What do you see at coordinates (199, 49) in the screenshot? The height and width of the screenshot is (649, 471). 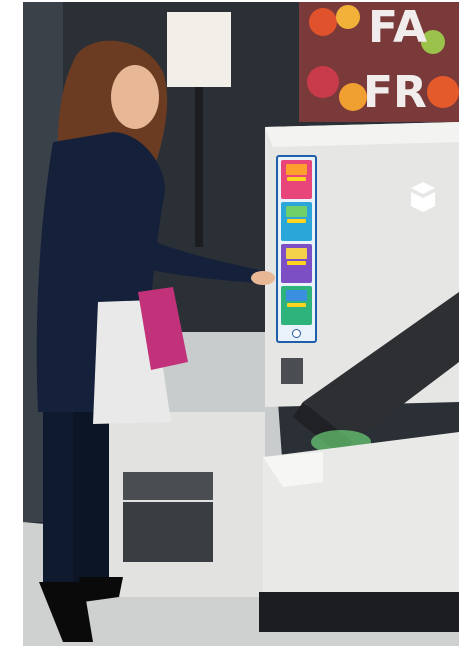 I see `lamp-shade` at bounding box center [199, 49].